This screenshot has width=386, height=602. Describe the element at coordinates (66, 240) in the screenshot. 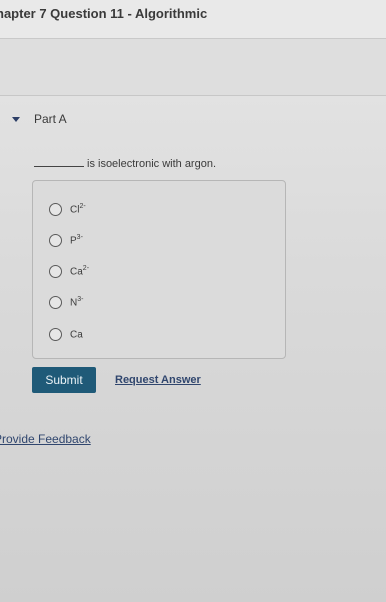

I see `choice-2: P3-` at that location.